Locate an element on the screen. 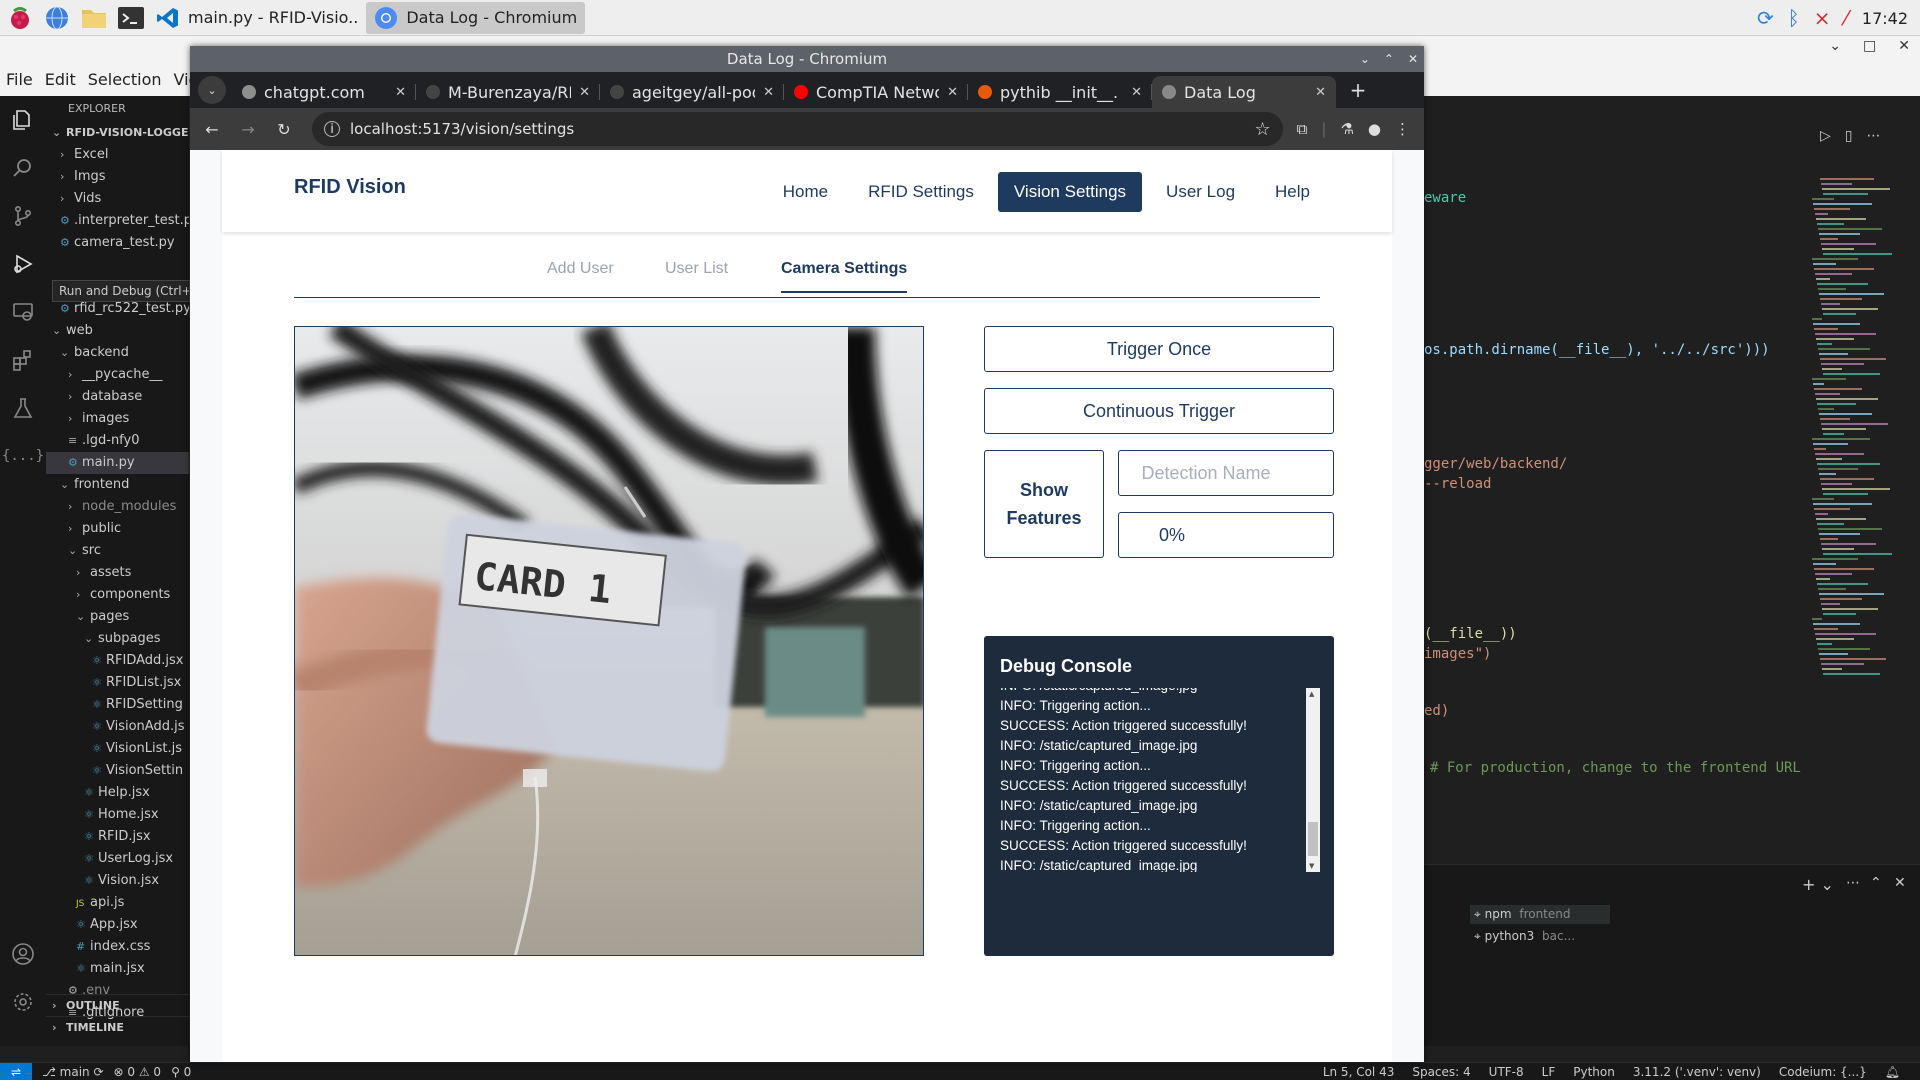 The image size is (1920, 1080). close-panel-icon: ✕ is located at coordinates (1900, 883).